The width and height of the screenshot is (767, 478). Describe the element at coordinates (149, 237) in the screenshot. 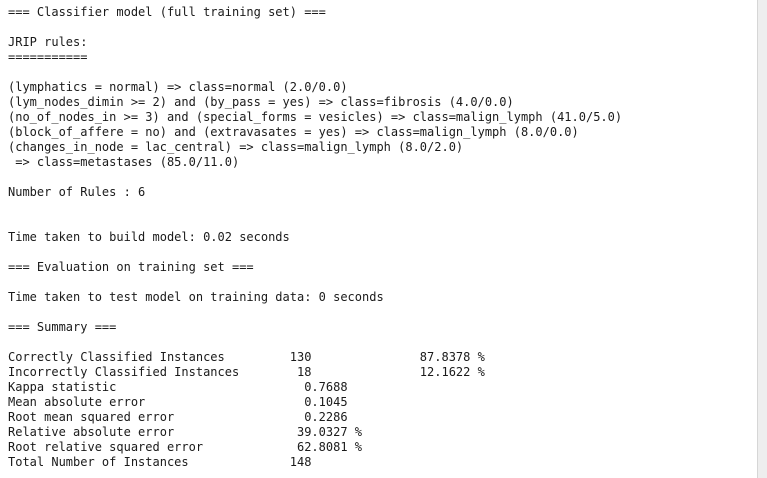

I see `build-time: Time taken to build model: 0.02 seconds` at that location.